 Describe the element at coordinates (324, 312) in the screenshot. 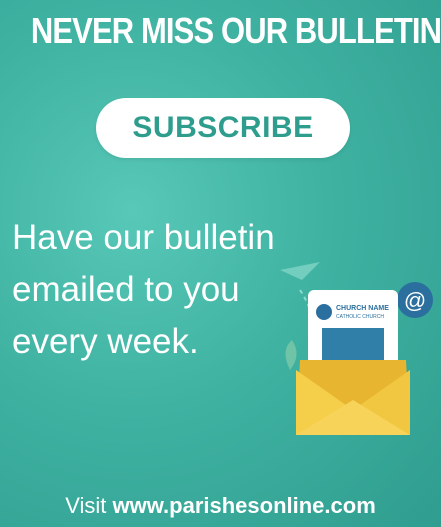

I see `church-logo-icon` at that location.